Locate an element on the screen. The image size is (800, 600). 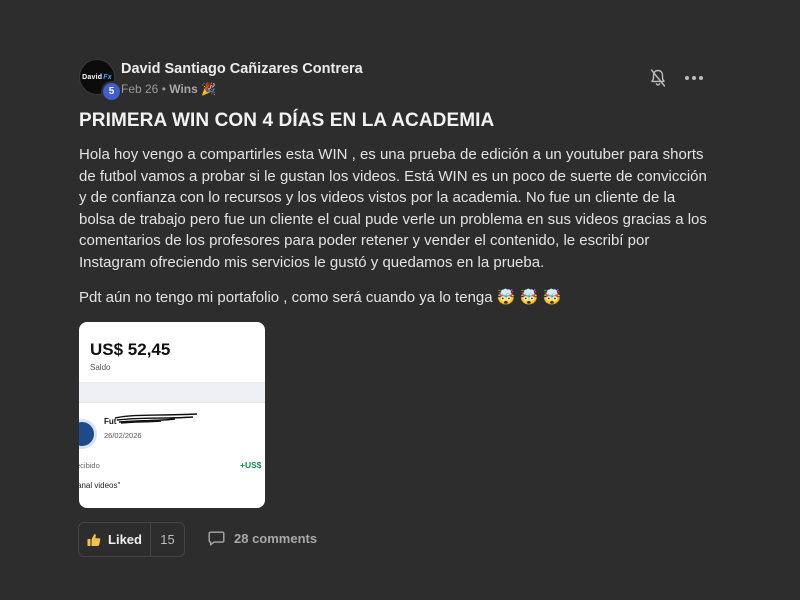
author-avatar: David Fx 5 is located at coordinates (100, 80).